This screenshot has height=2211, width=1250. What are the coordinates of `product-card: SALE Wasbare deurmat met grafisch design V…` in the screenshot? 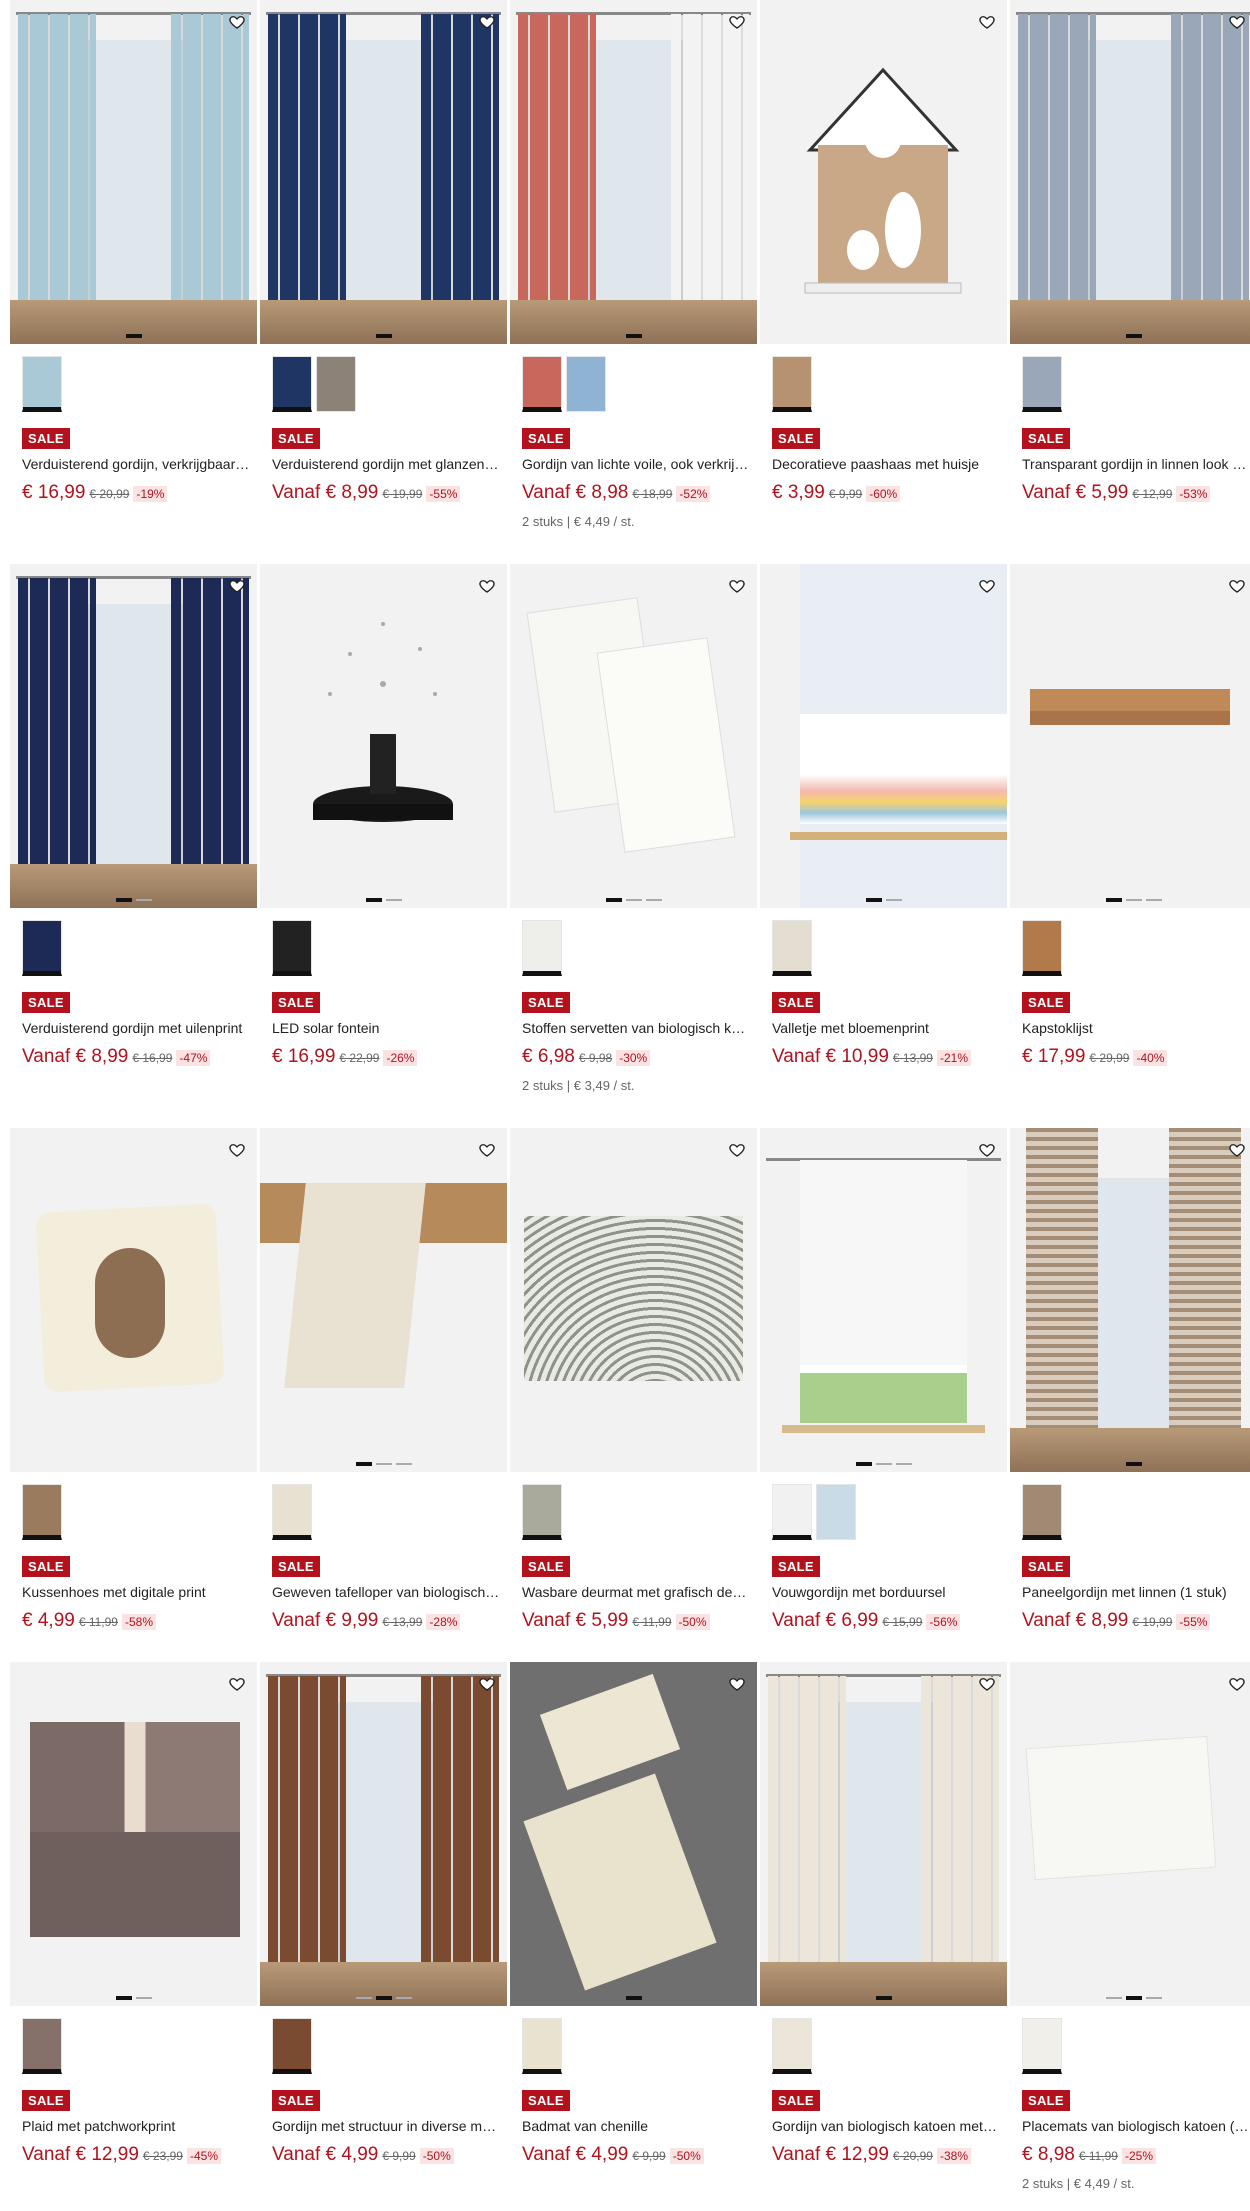 It's located at (633, 1379).